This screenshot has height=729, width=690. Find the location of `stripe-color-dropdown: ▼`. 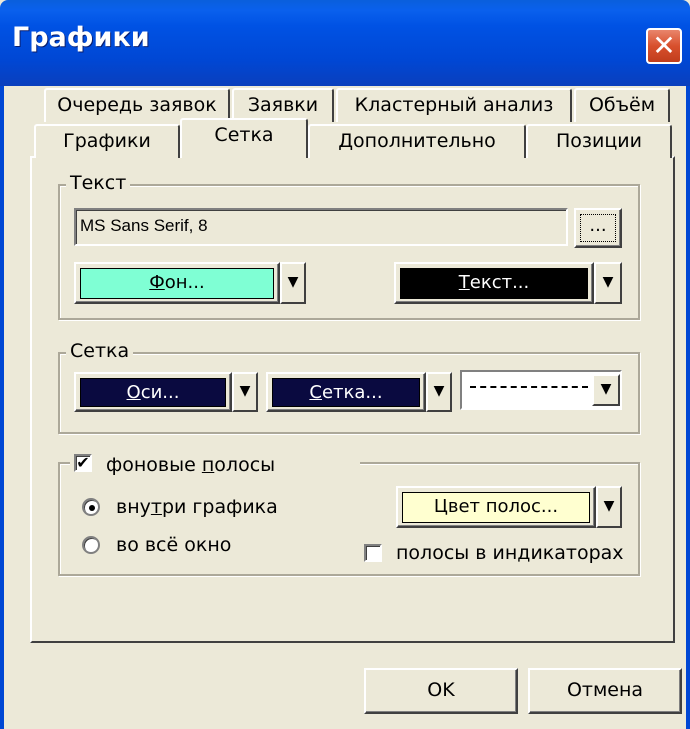

stripe-color-dropdown: ▼ is located at coordinates (609, 507).